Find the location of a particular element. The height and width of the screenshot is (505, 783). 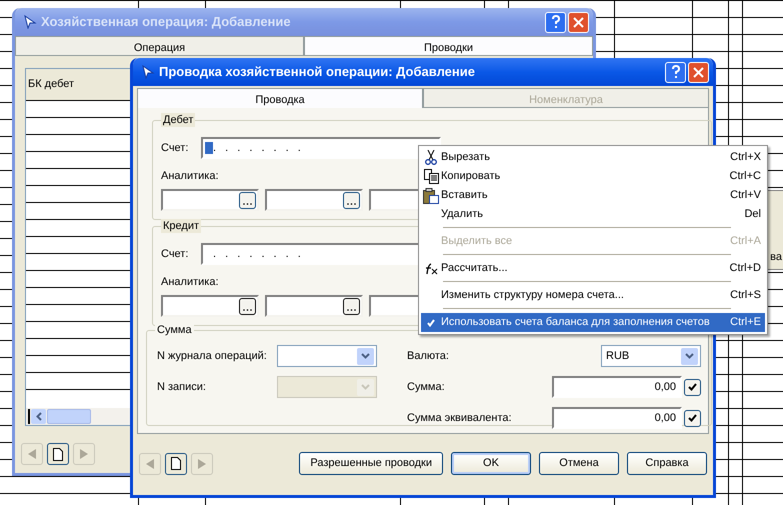

shortcut-label: Ctrl+A is located at coordinates (745, 242).